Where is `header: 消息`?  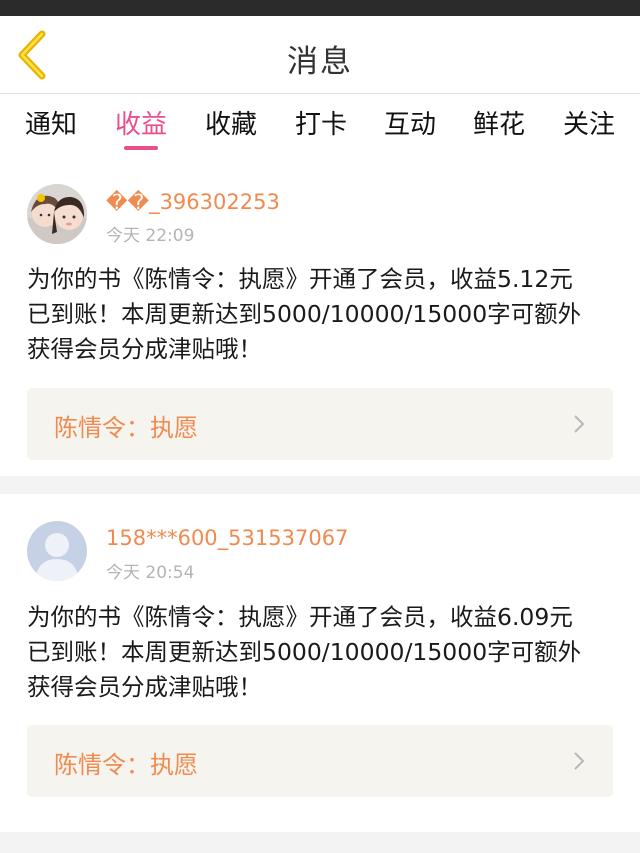 header: 消息 is located at coordinates (320, 55).